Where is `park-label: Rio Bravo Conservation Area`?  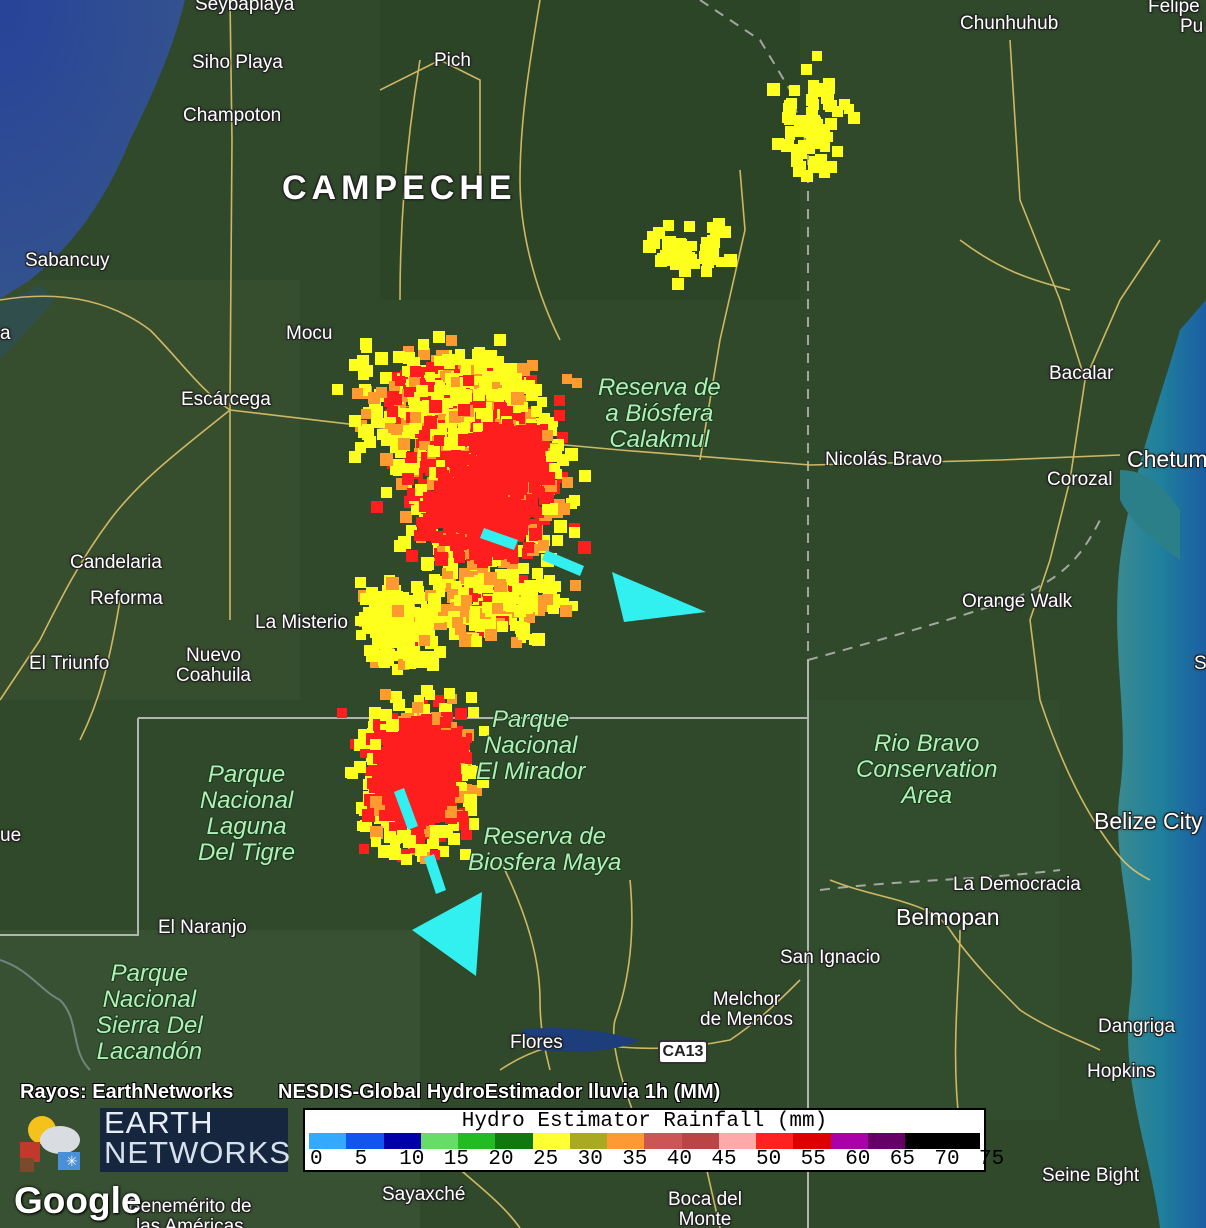 park-label: Rio Bravo Conservation Area is located at coordinates (927, 769).